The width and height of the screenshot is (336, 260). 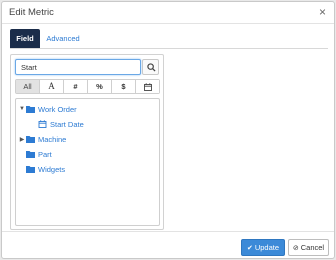 What do you see at coordinates (168, 245) in the screenshot?
I see `dialog-footer: ✔ Update ⊘ Cancel` at bounding box center [168, 245].